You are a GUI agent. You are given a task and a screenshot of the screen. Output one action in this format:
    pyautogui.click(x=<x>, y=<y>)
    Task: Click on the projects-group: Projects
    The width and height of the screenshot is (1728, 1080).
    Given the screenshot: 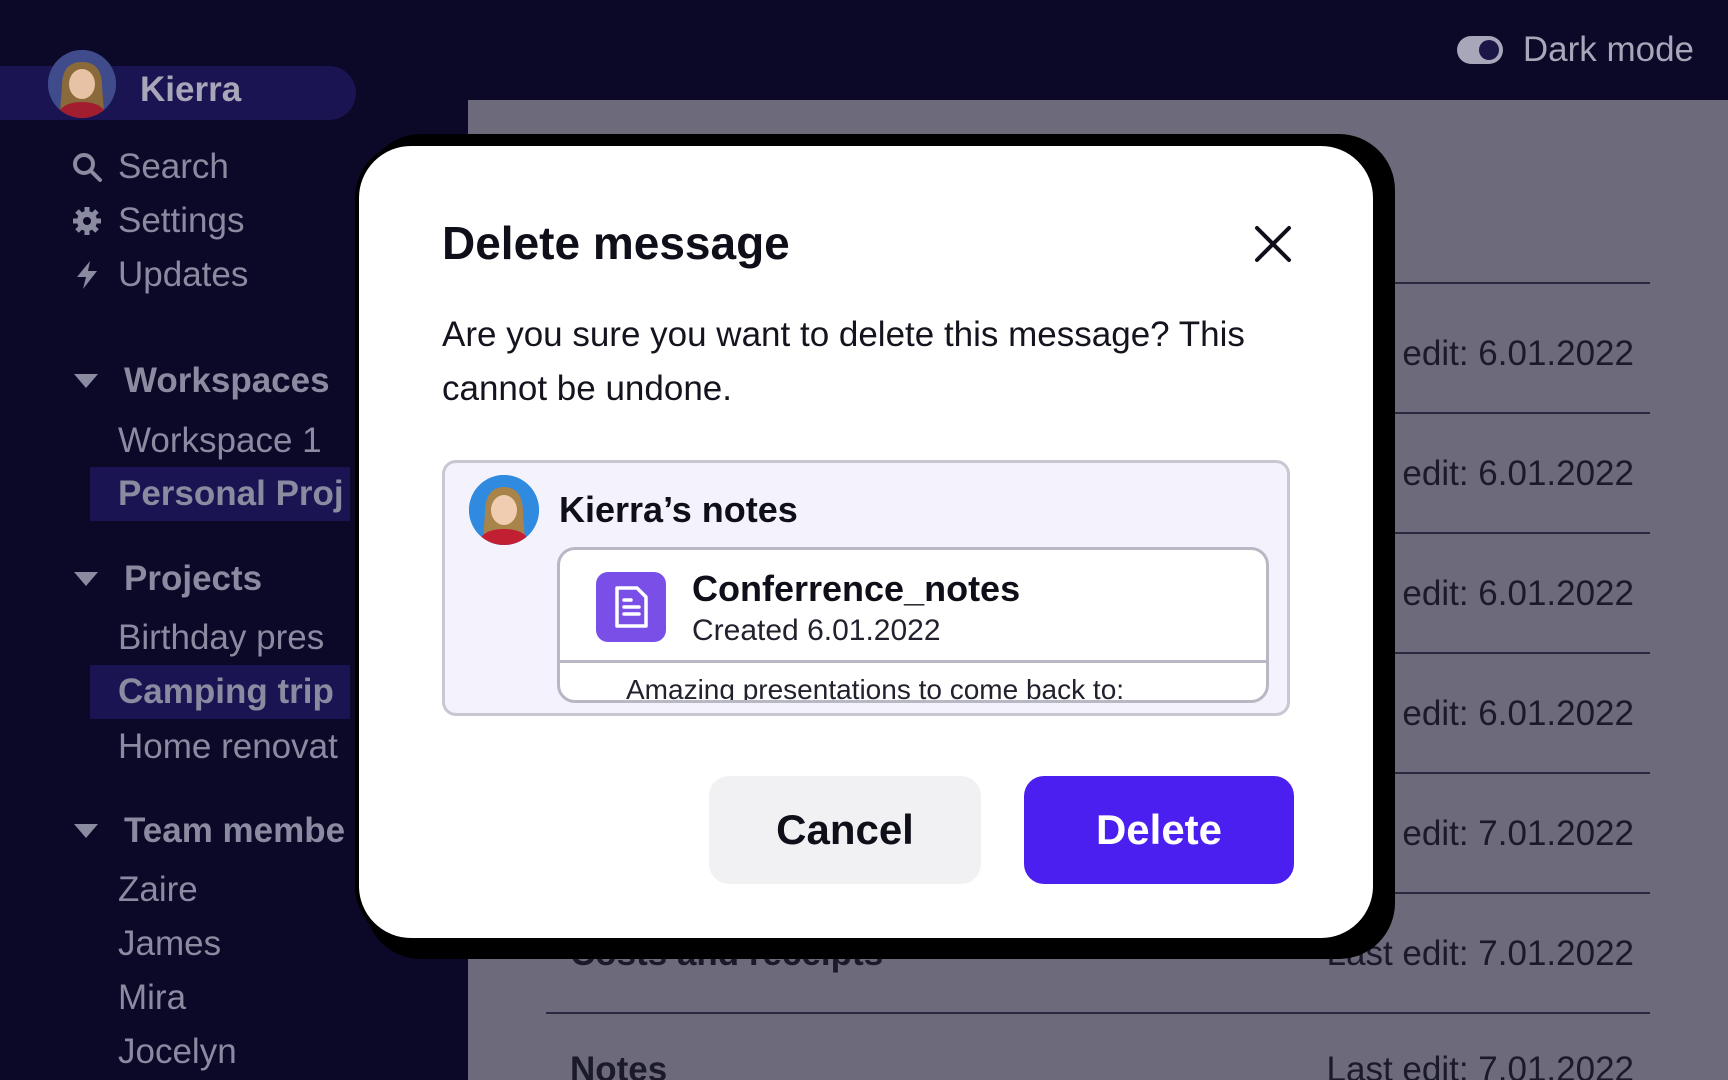 What is the action you would take?
    pyautogui.click(x=168, y=579)
    